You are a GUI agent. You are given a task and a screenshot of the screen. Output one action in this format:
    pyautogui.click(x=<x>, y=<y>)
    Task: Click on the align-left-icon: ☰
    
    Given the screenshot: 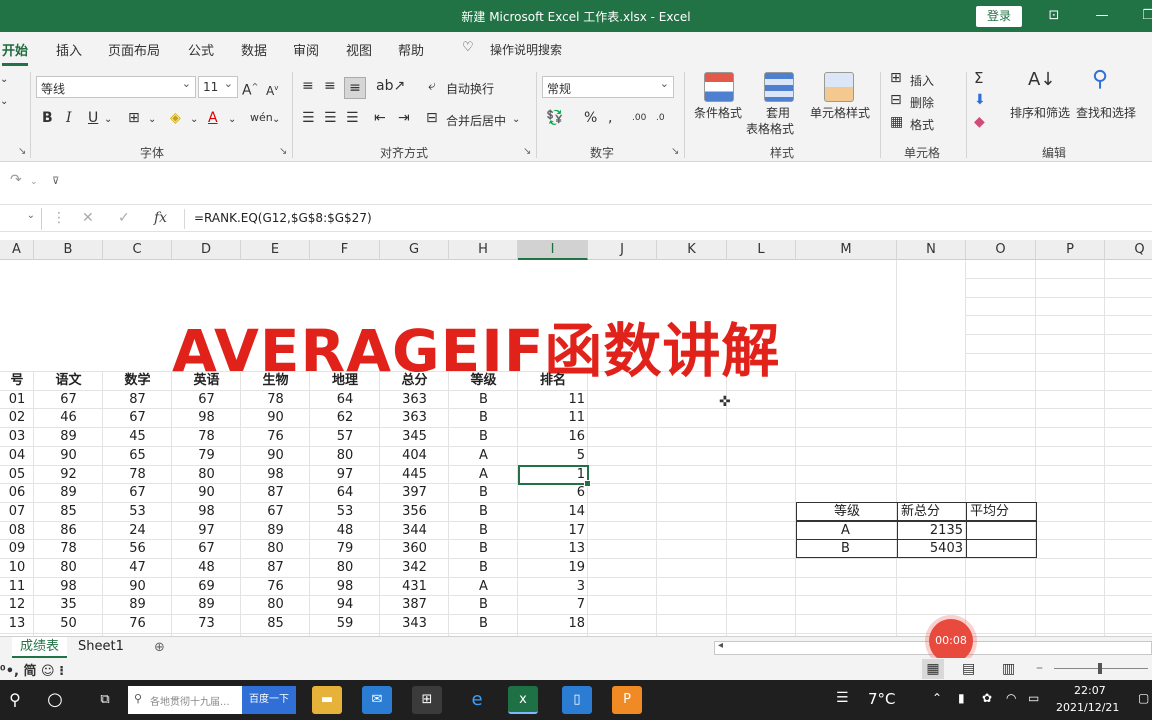 What is the action you would take?
    pyautogui.click(x=308, y=118)
    